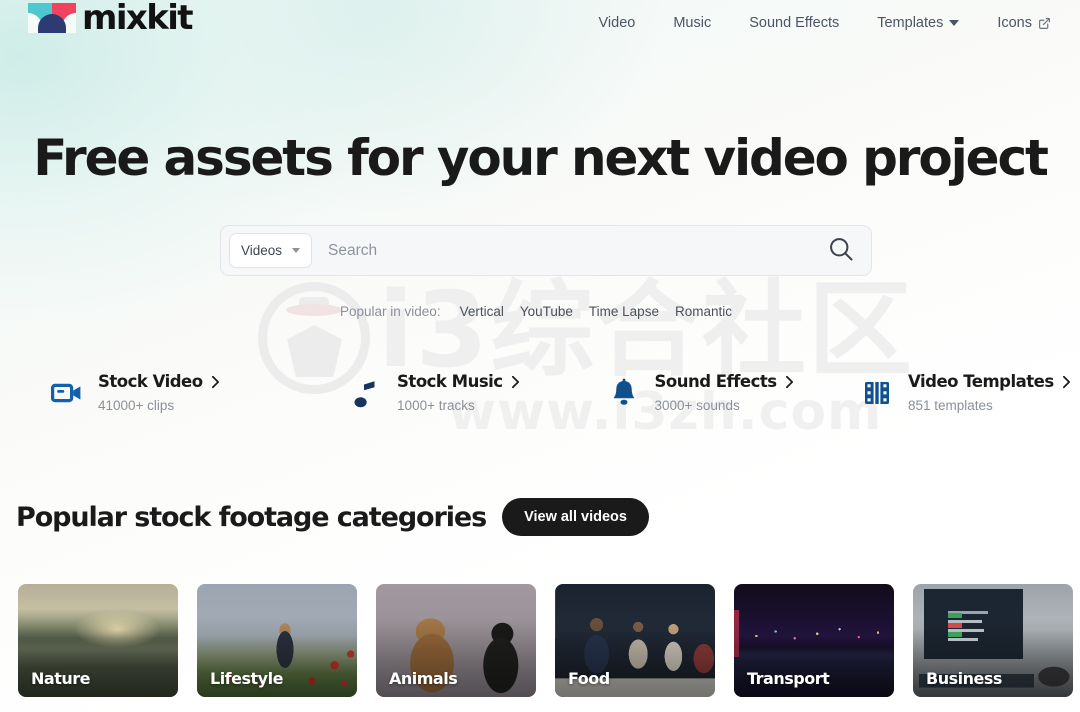 The image size is (1080, 712). I want to click on nav-item-icons: Icons, so click(1024, 23).